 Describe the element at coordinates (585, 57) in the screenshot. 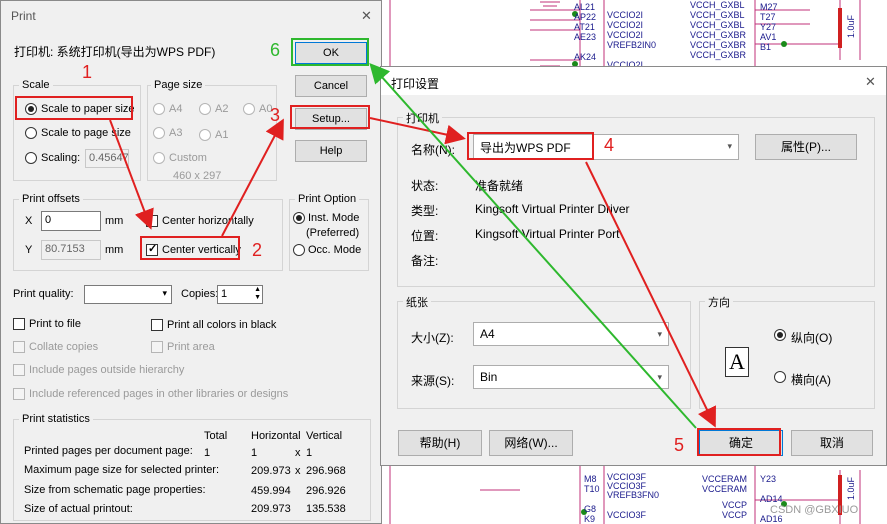

I see `sch-label: AK24` at that location.